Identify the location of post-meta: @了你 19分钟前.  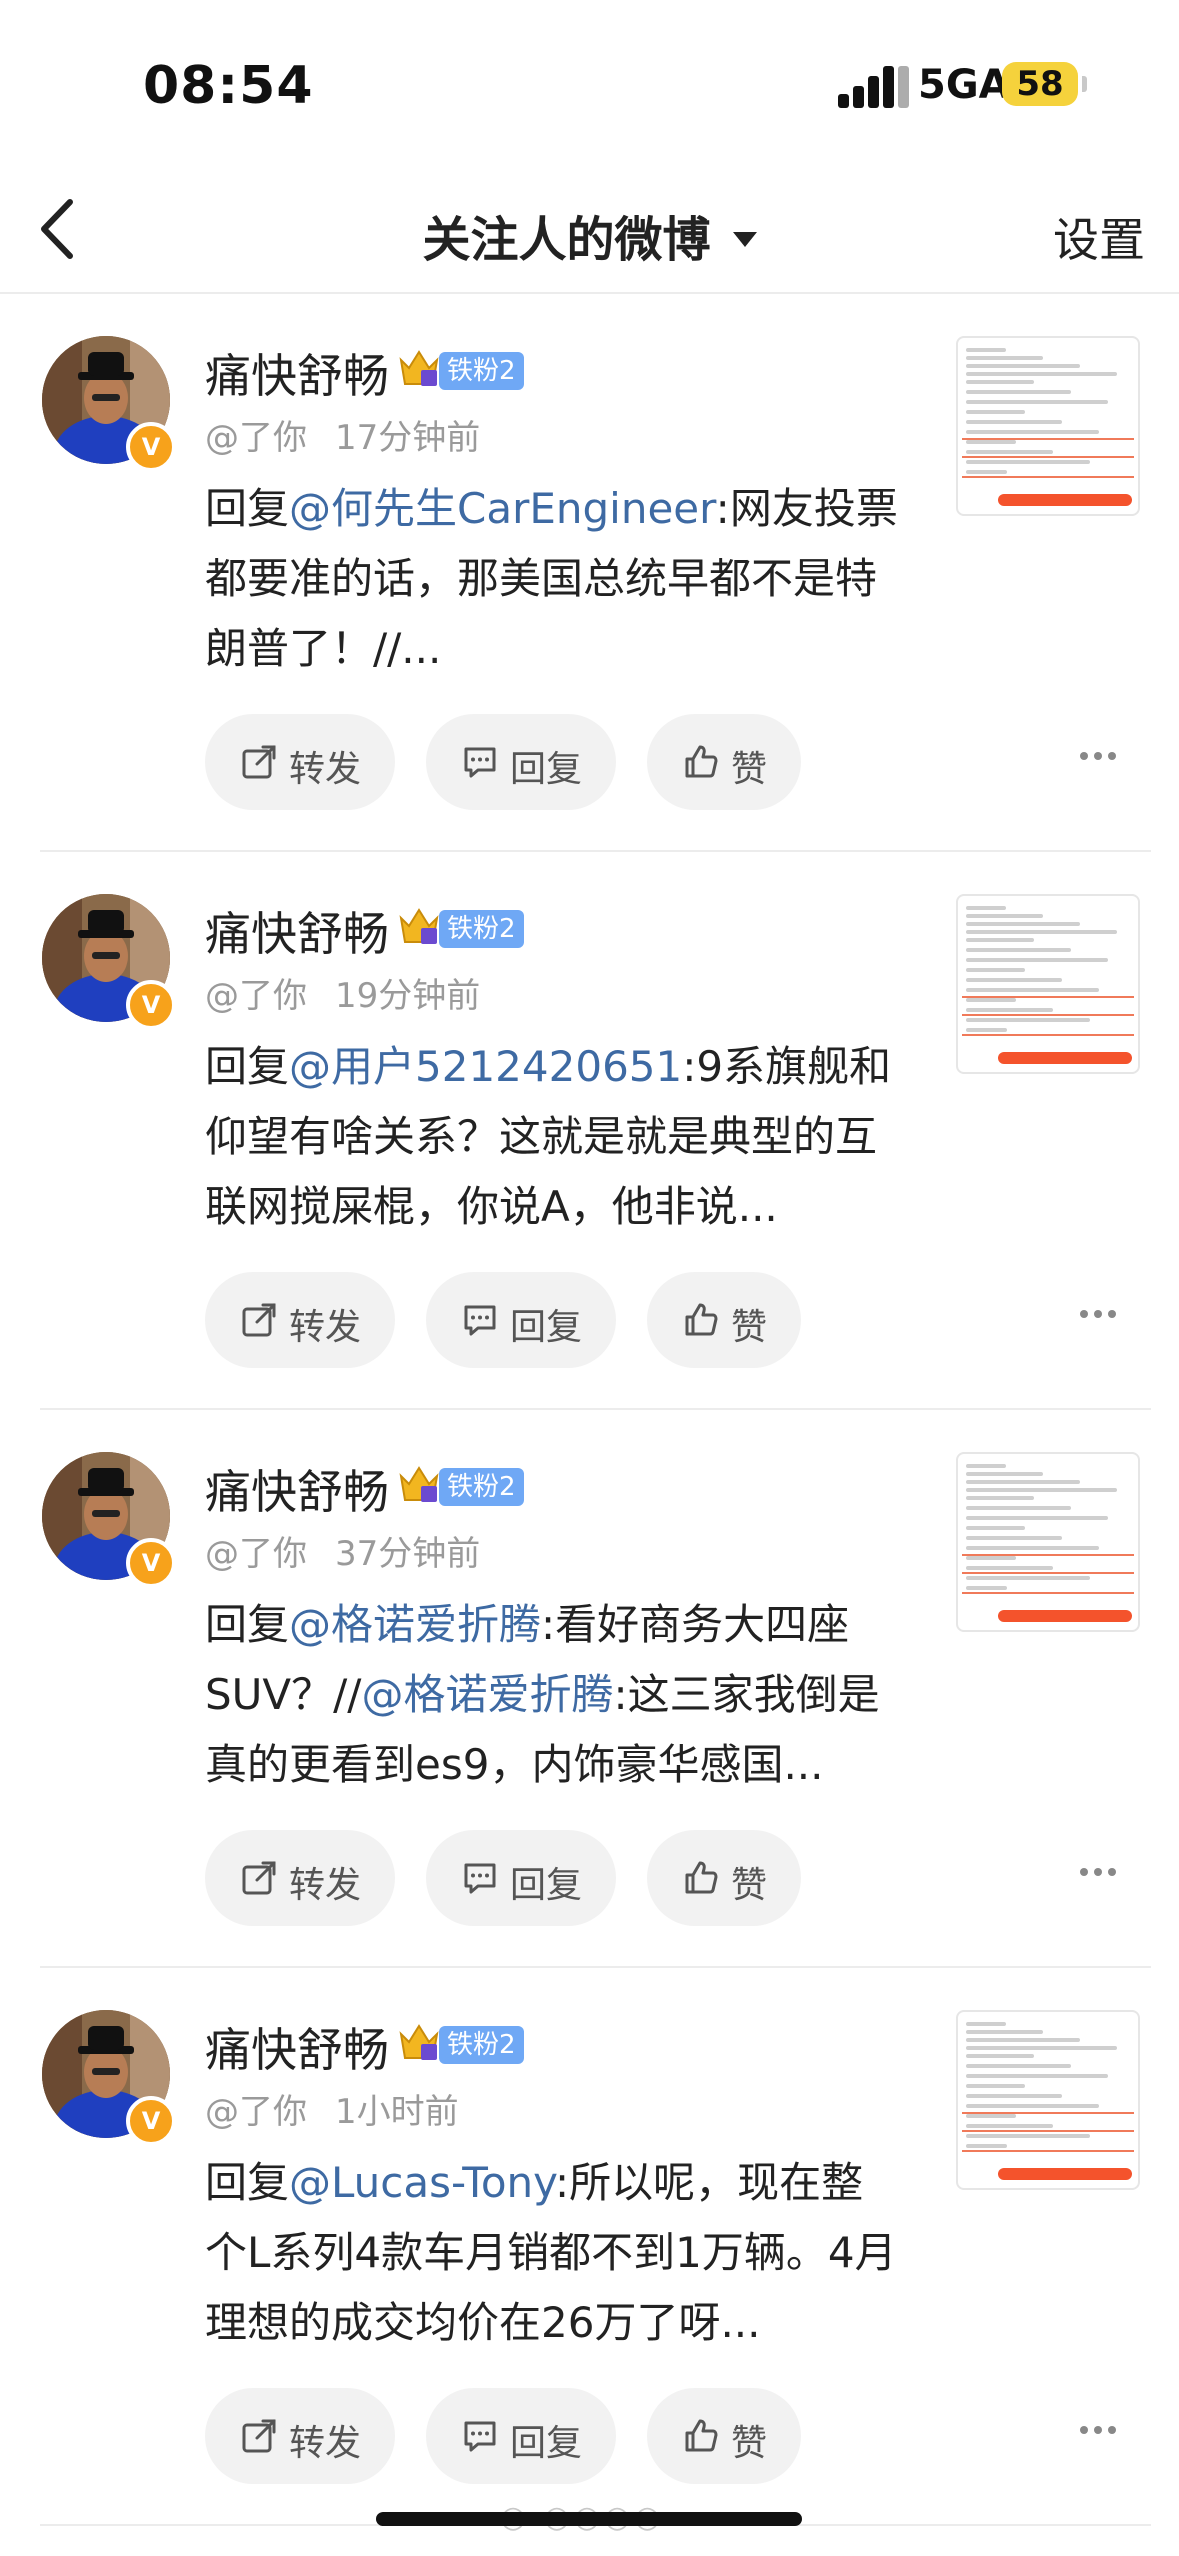
(342, 992).